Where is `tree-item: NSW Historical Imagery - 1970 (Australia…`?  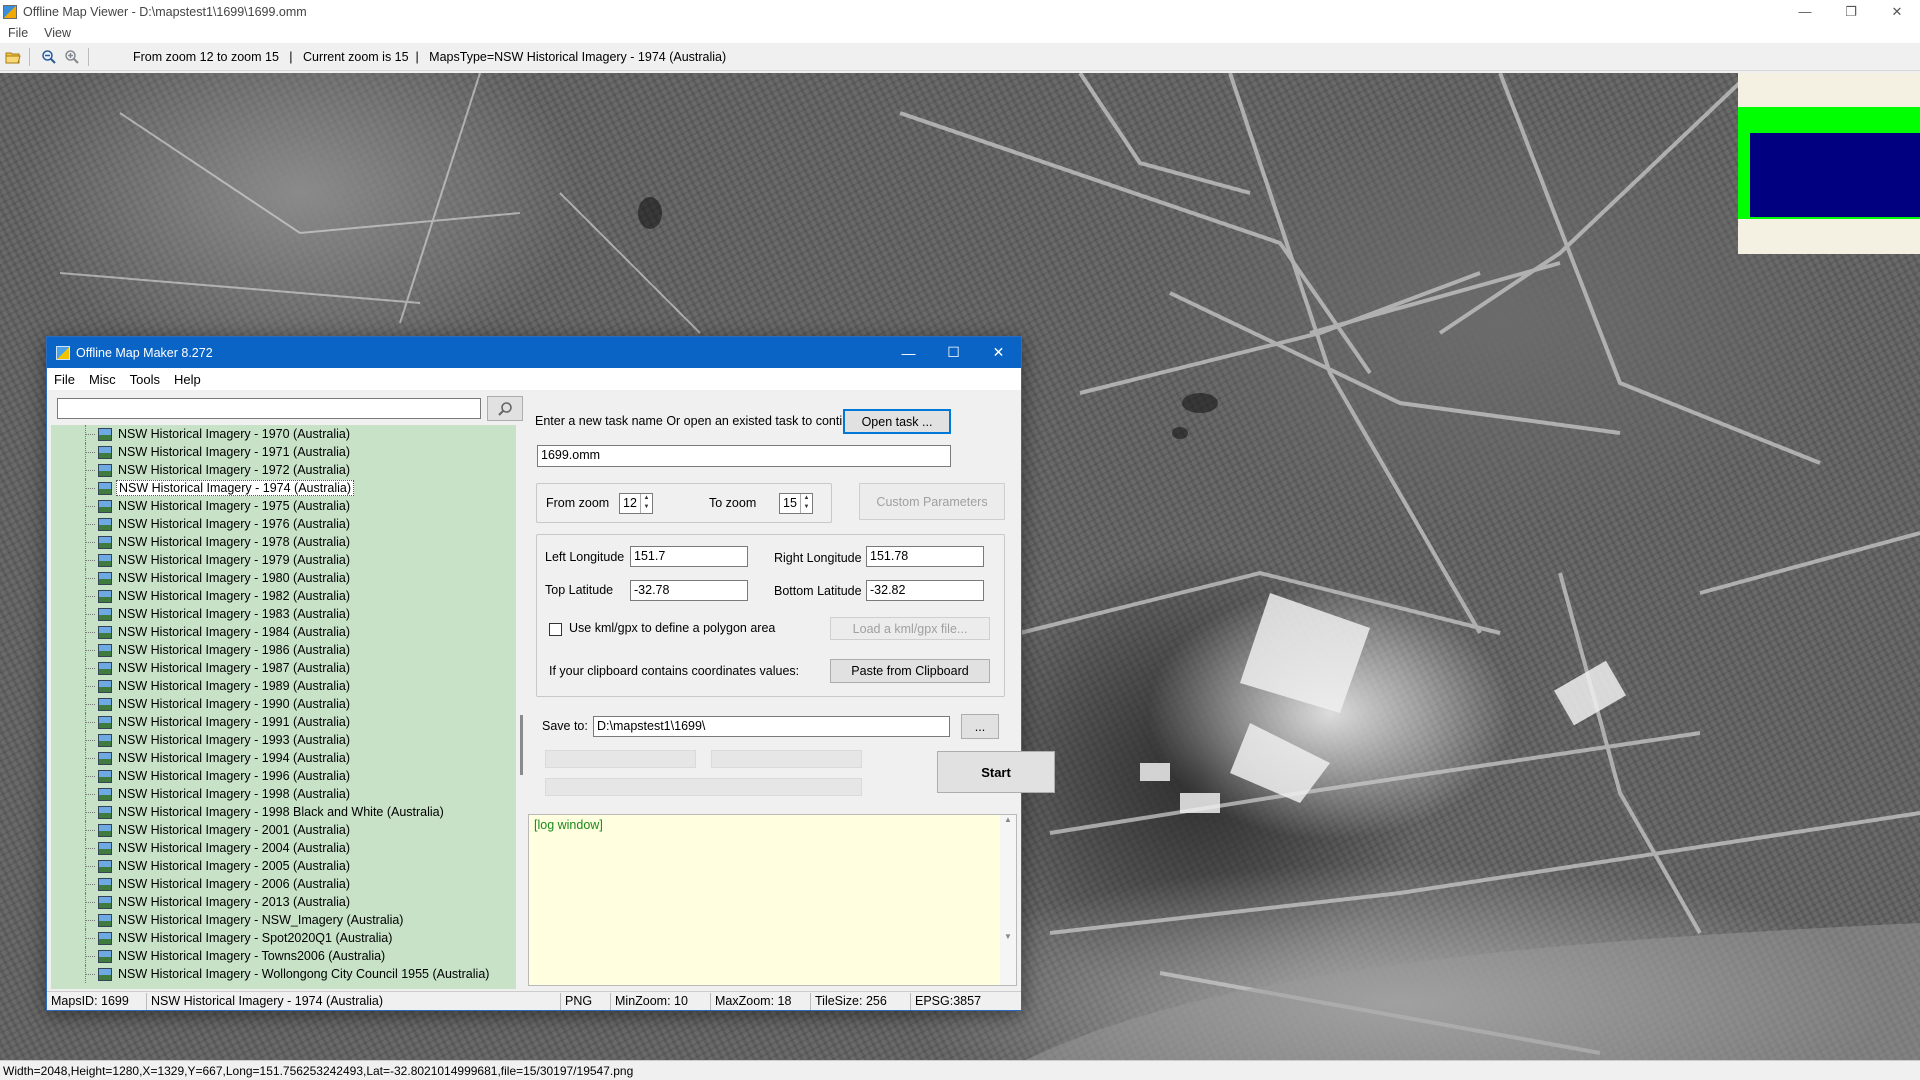 tree-item: NSW Historical Imagery - 1970 (Australia… is located at coordinates (201, 434).